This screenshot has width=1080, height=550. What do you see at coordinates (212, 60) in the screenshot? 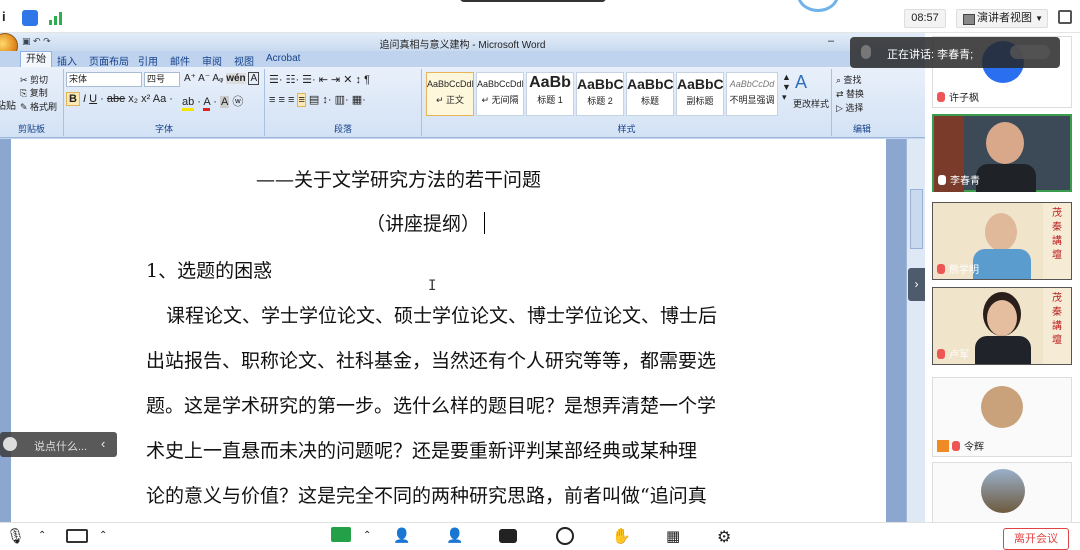
I see `tab-review: 审阅` at bounding box center [212, 60].